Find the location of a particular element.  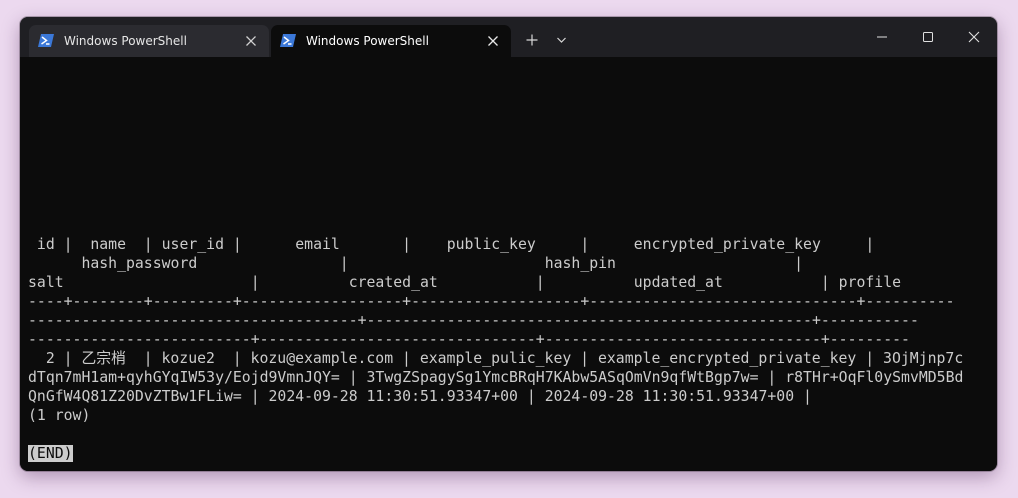

close-icon is located at coordinates (974, 37).